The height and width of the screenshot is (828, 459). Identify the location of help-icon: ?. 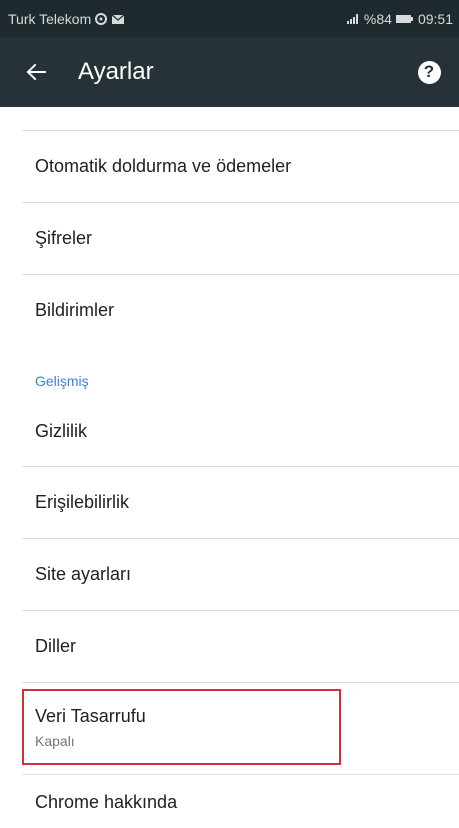
(429, 72).